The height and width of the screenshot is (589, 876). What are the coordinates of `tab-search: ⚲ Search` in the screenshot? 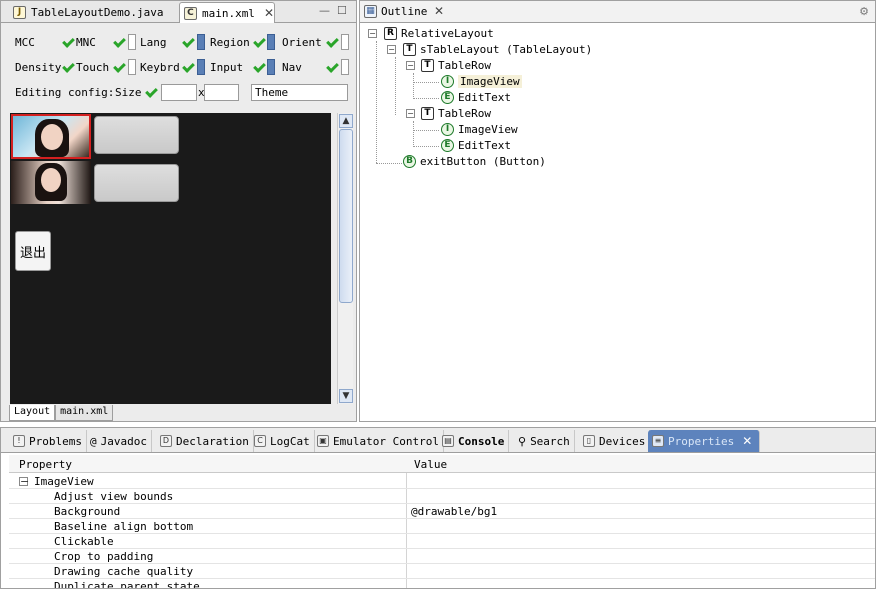 It's located at (544, 441).